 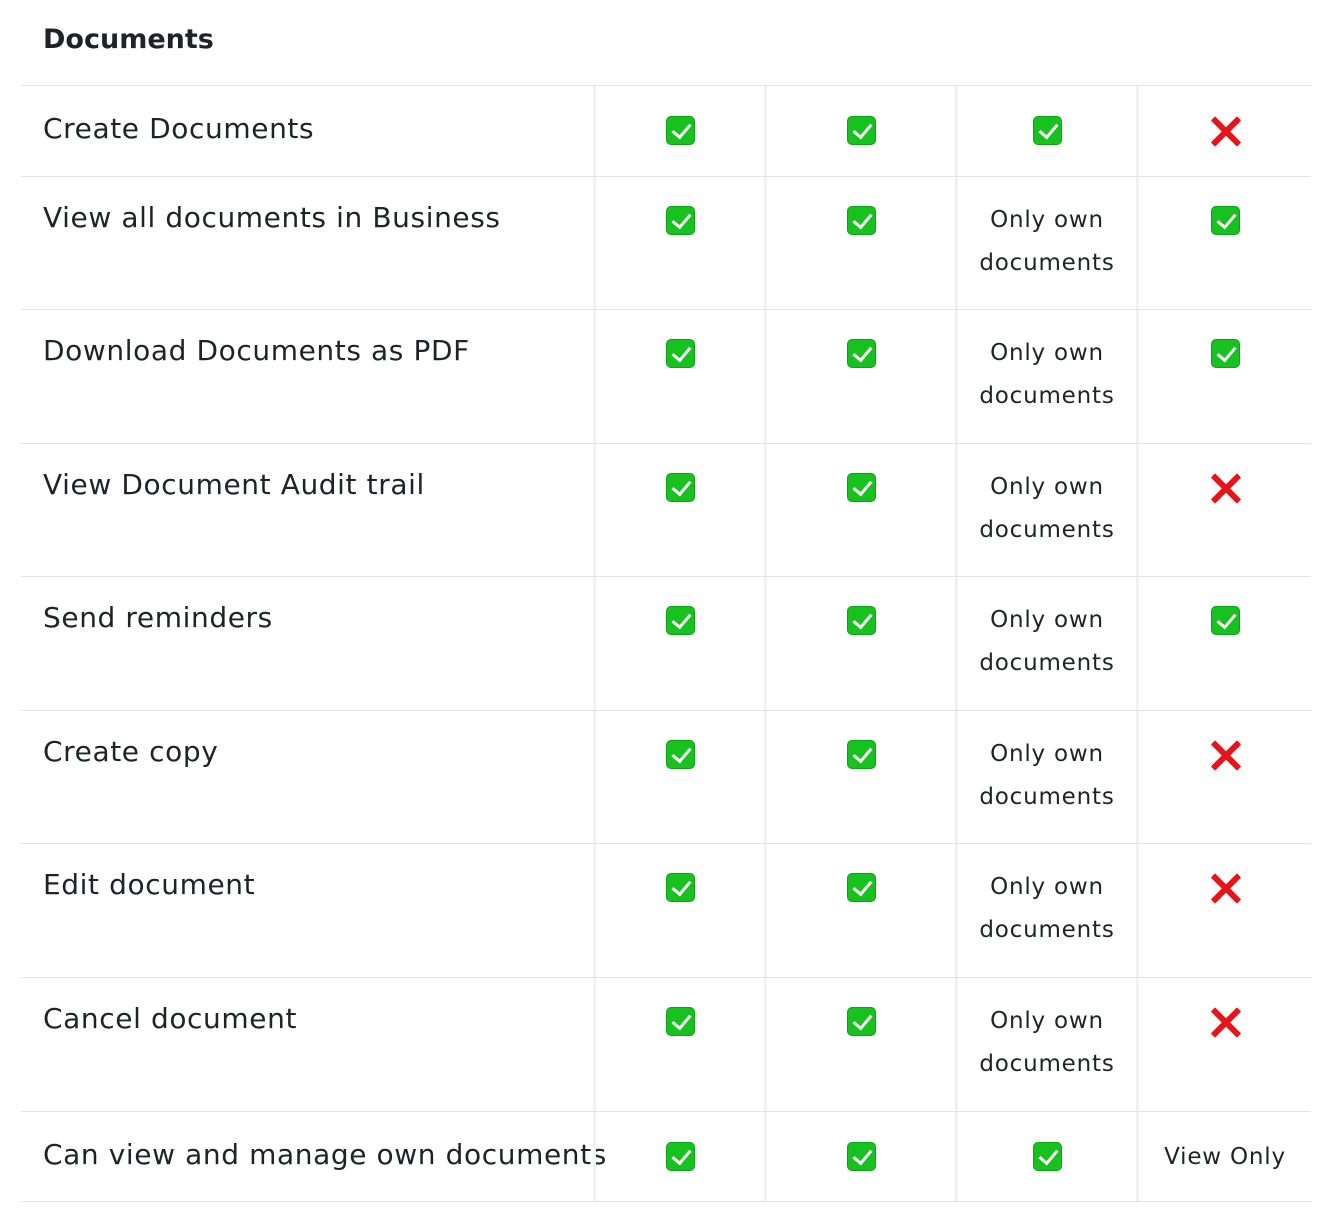 I want to click on permission-row: Edit document Only own documents, so click(x=666, y=911).